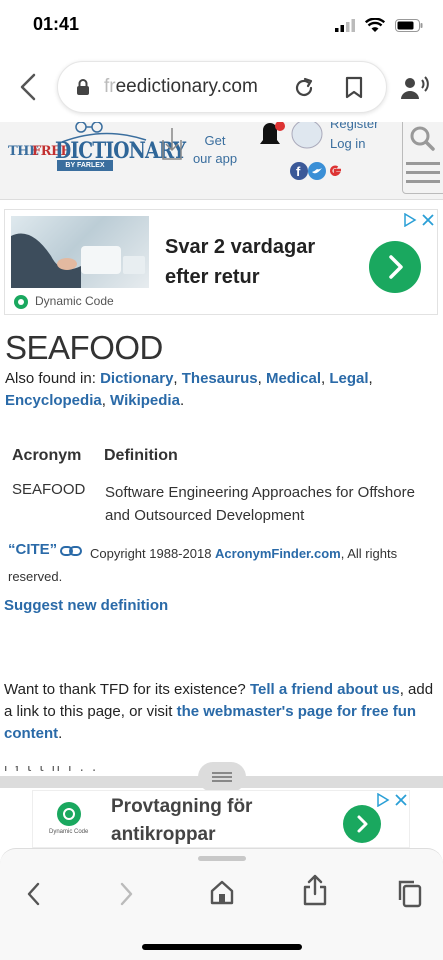 This screenshot has width=443, height=960. What do you see at coordinates (53, 378) in the screenshot?
I see `found-in-label: Also found in:` at bounding box center [53, 378].